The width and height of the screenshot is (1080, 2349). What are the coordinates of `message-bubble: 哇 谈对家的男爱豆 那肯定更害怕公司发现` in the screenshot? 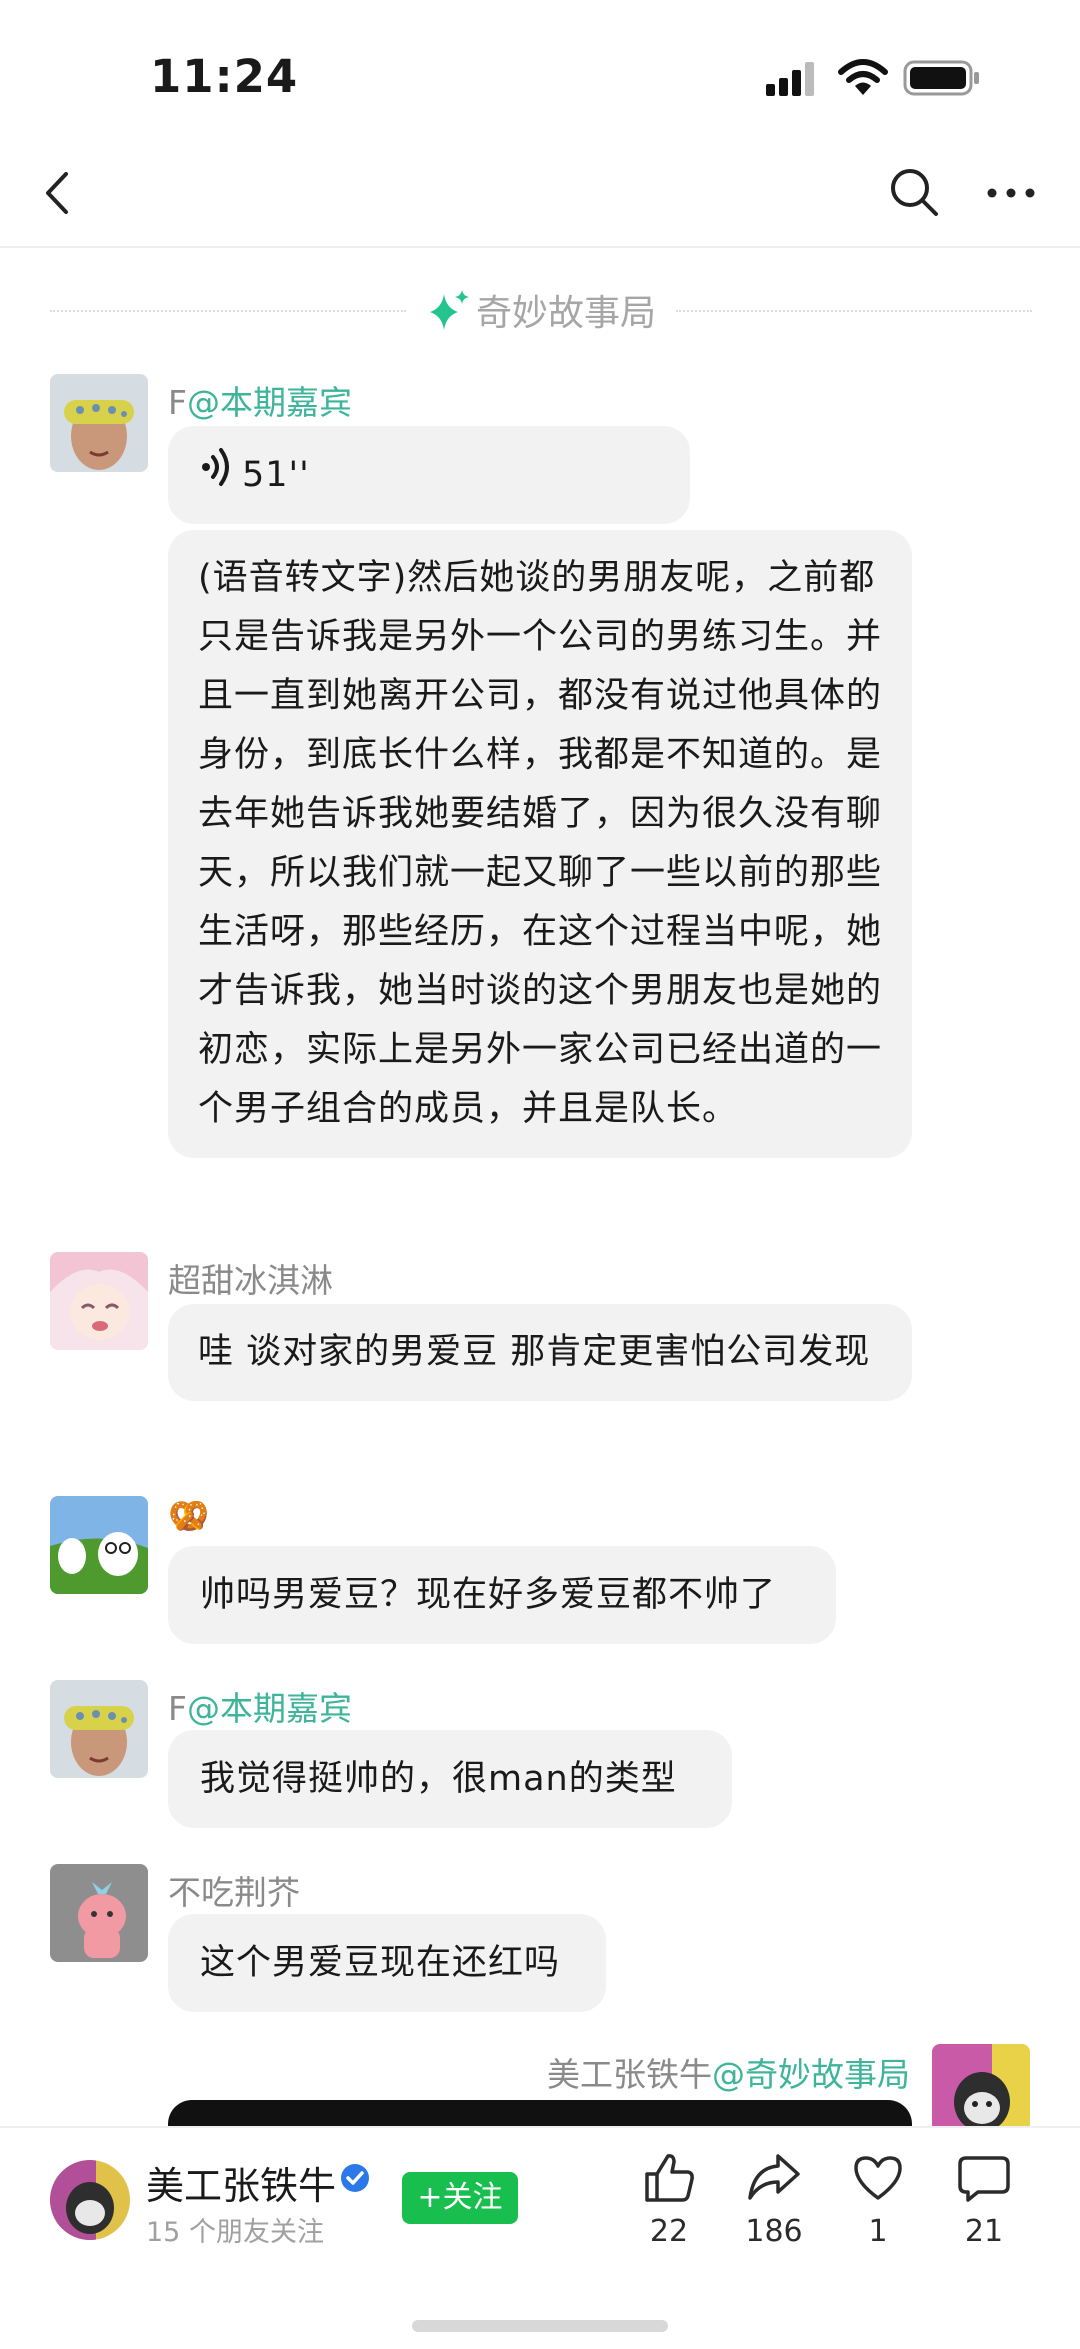 It's located at (540, 1352).